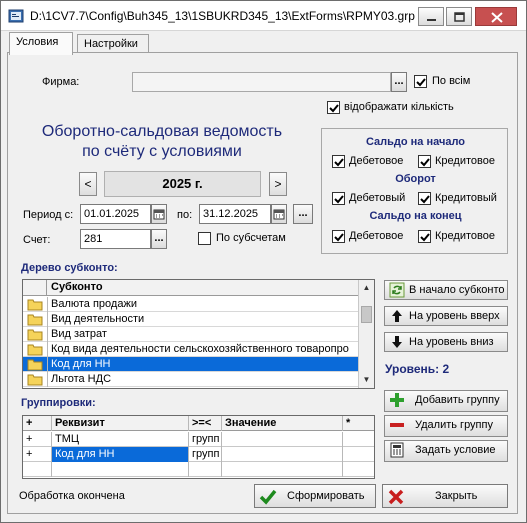  What do you see at coordinates (162, 131) in the screenshot?
I see `report-title-line1: Оборотно-сальдовая ведомость` at bounding box center [162, 131].